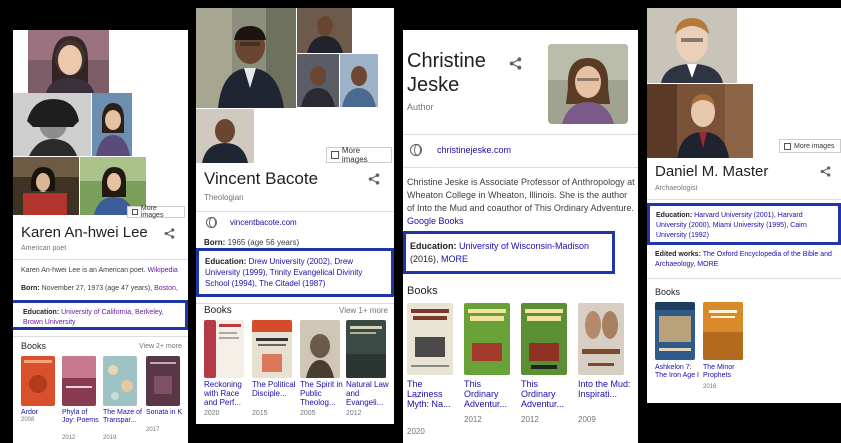  What do you see at coordinates (676, 188) in the screenshot?
I see `entity-subtitle: Archaeologist` at bounding box center [676, 188].